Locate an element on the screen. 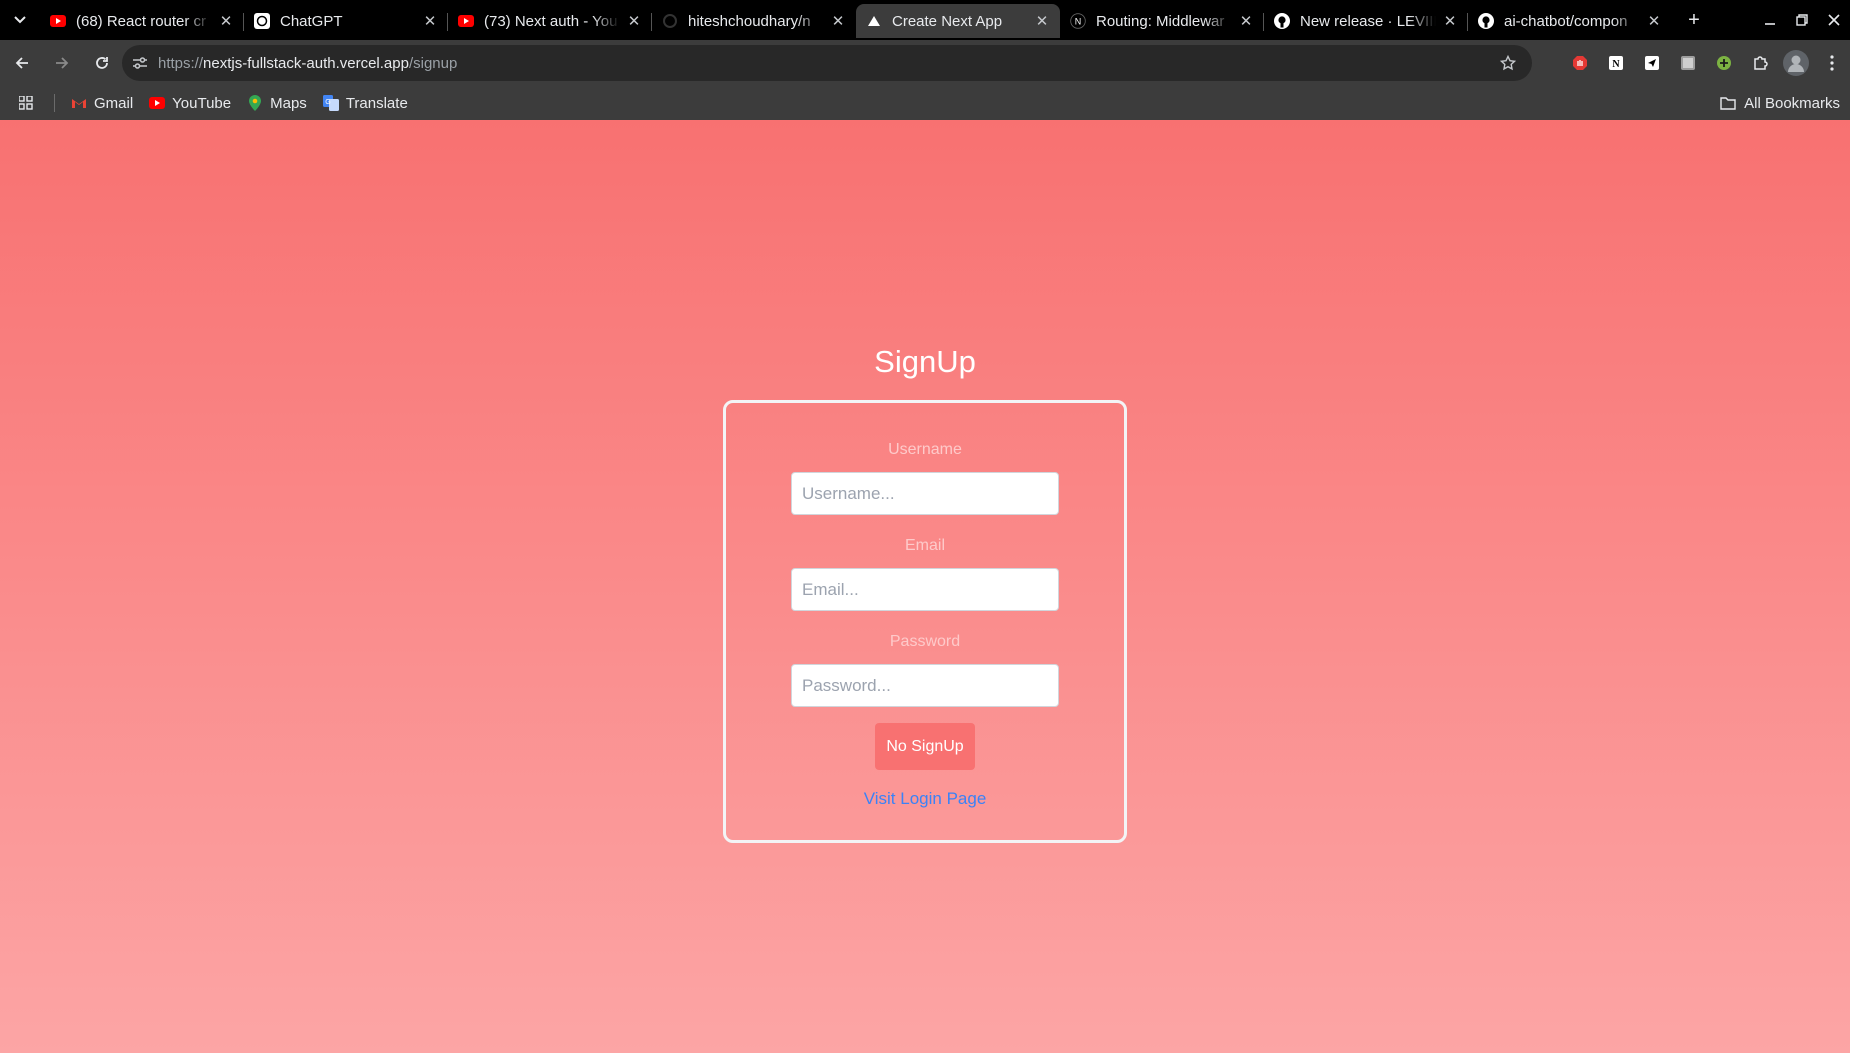 The width and height of the screenshot is (1850, 1053). bookmark-gmail: Gmail is located at coordinates (102, 103).